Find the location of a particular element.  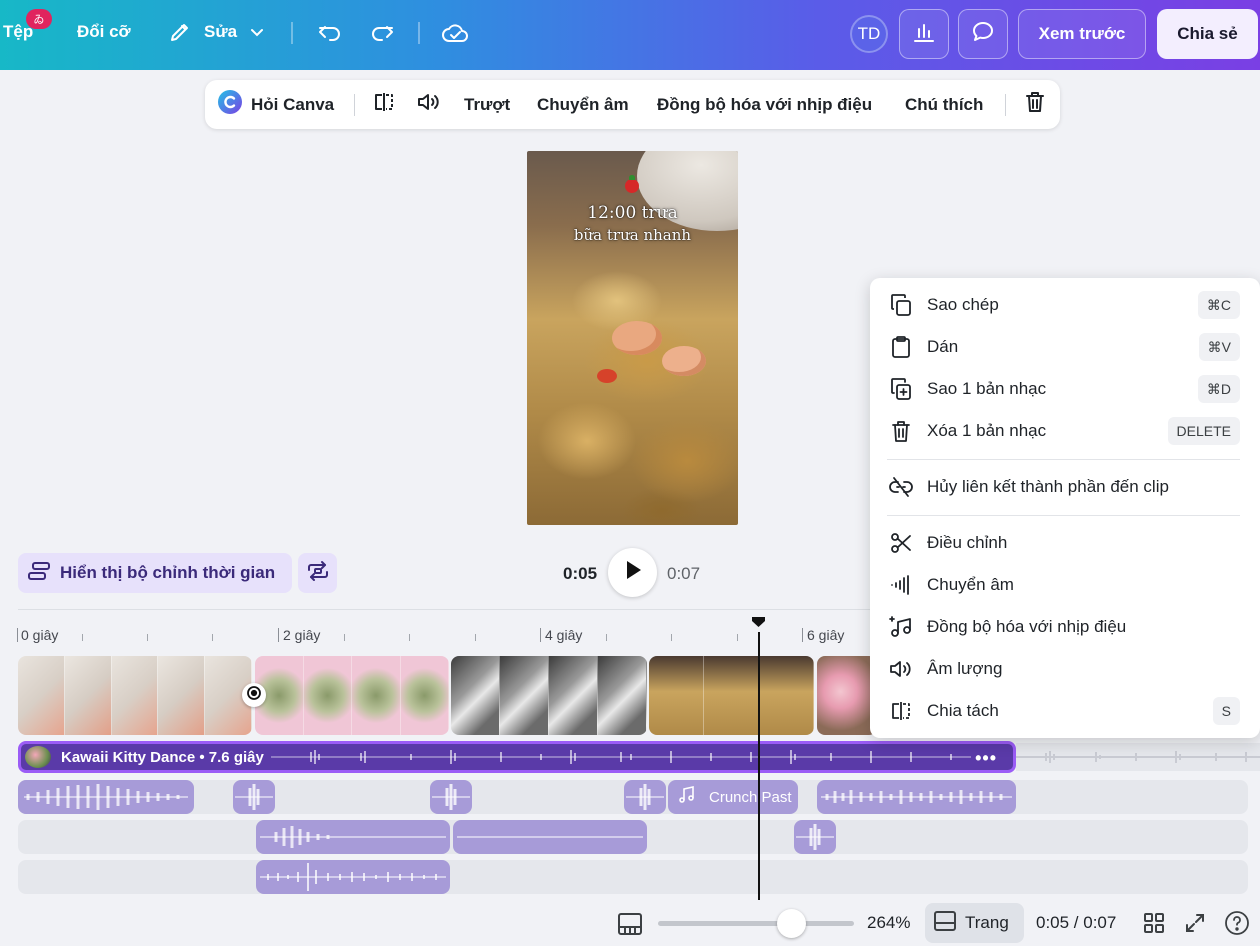

preview-caption-time: 12:00 trưa is located at coordinates (632, 213).